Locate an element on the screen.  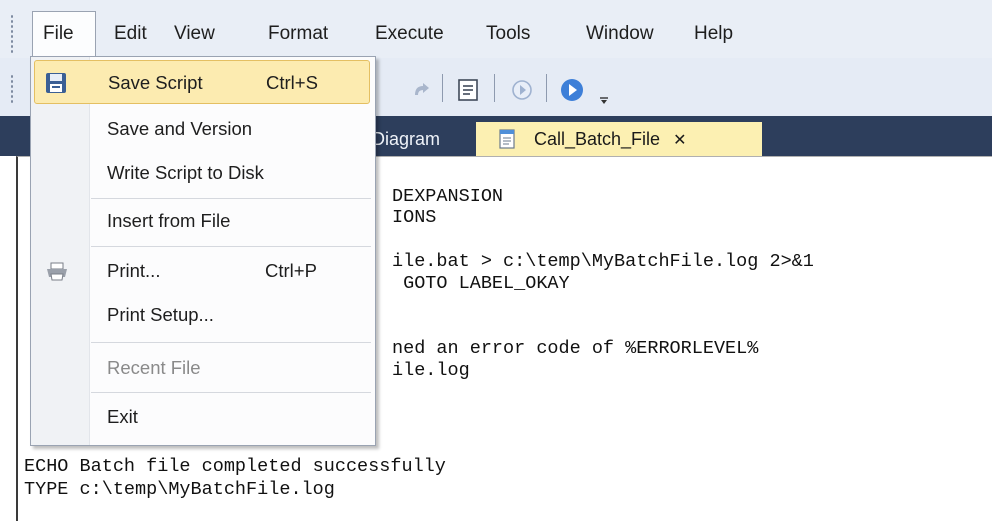
menu-file: File is located at coordinates (64, 34).